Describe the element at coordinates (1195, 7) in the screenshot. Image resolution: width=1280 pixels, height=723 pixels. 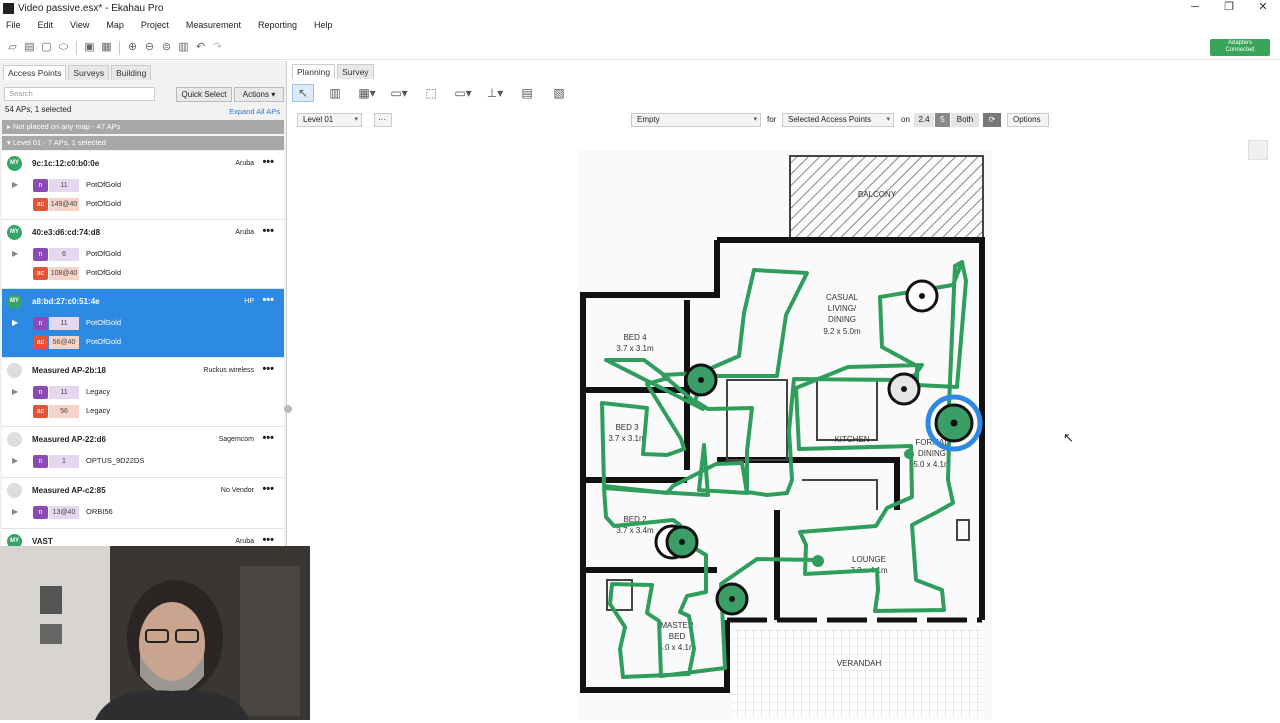
I see `minimize-button: ─` at that location.